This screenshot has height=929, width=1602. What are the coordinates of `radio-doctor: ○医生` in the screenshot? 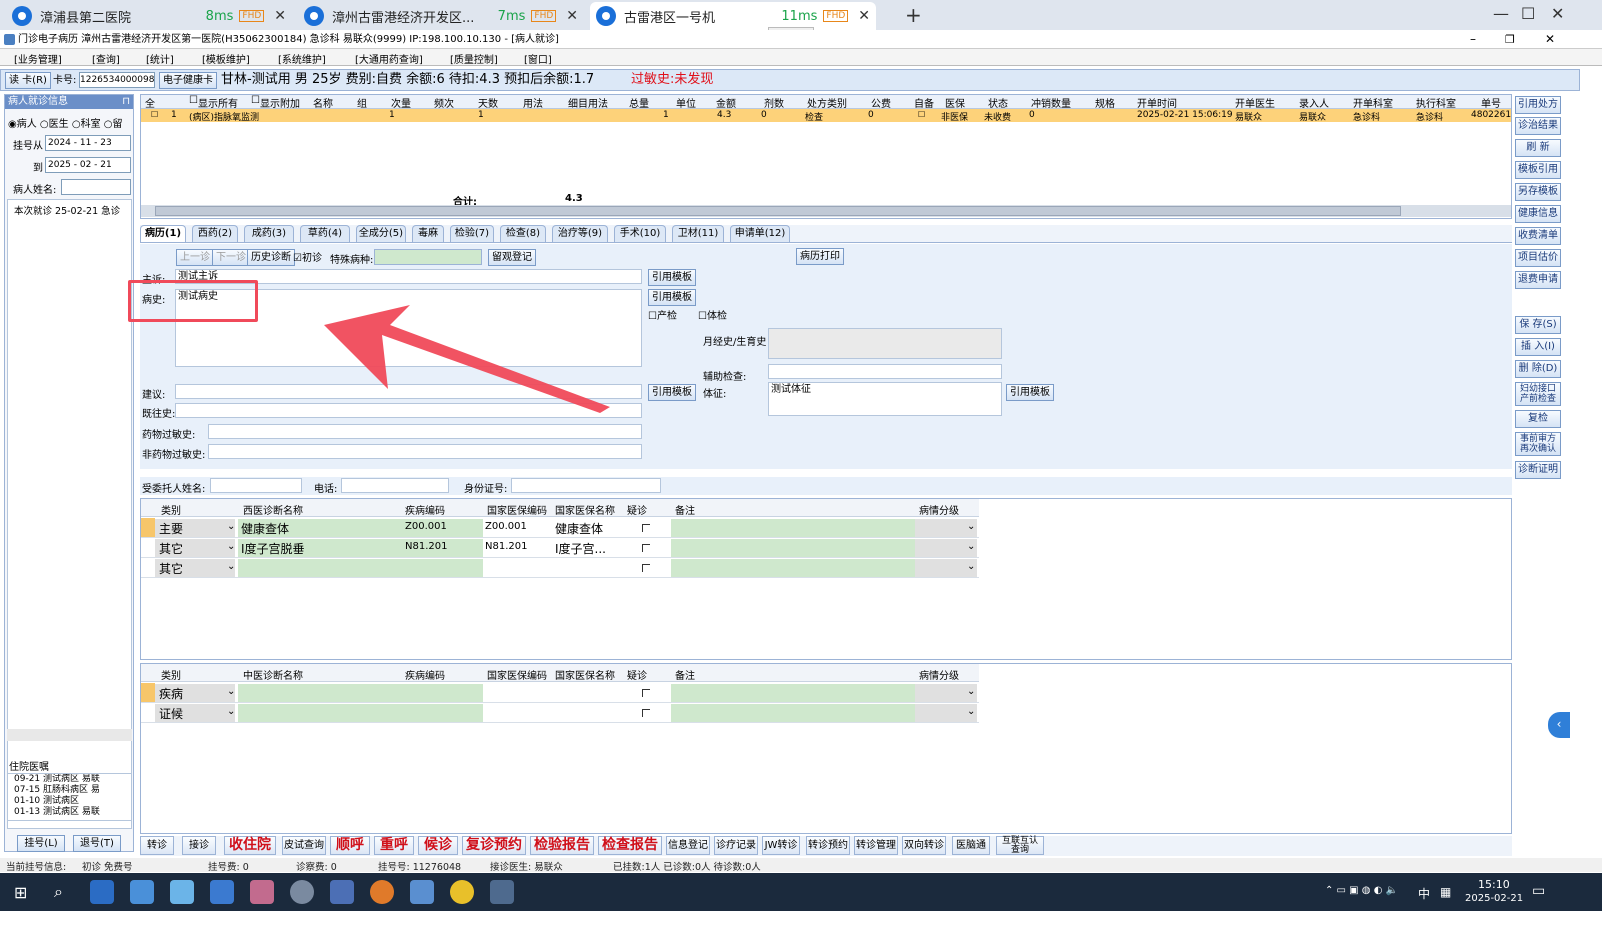 It's located at (54, 124).